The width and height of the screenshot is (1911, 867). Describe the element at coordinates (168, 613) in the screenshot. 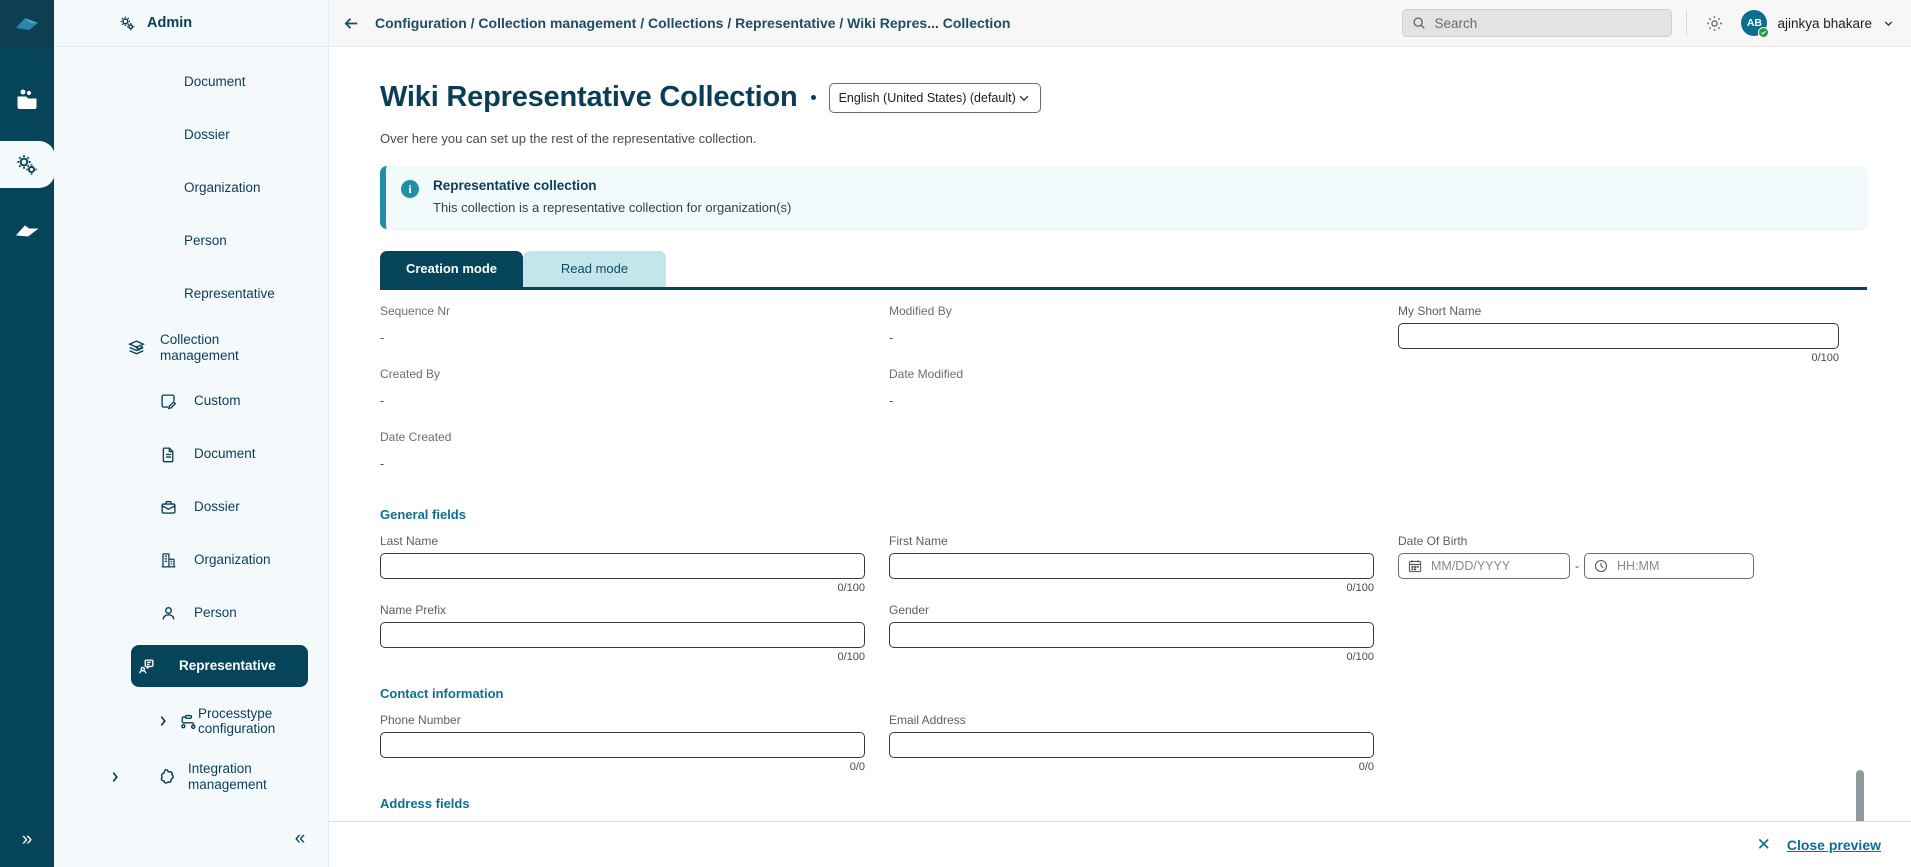

I see `person-icon` at that location.